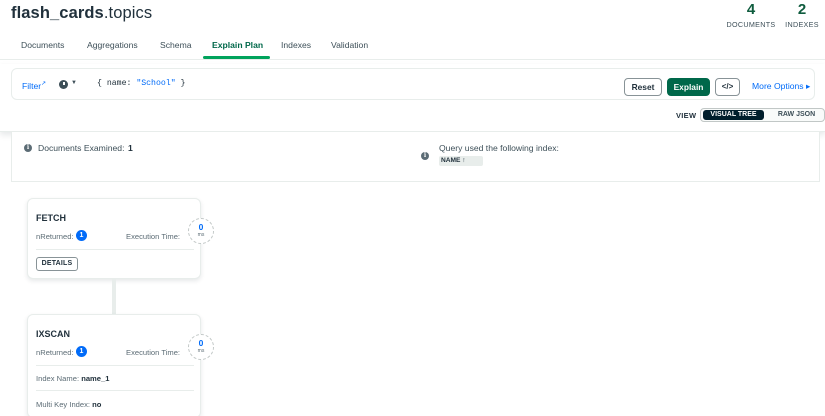 Image resolution: width=825 pixels, height=416 pixels. I want to click on documents-stat: 4 DOCUMENTS, so click(751, 15).